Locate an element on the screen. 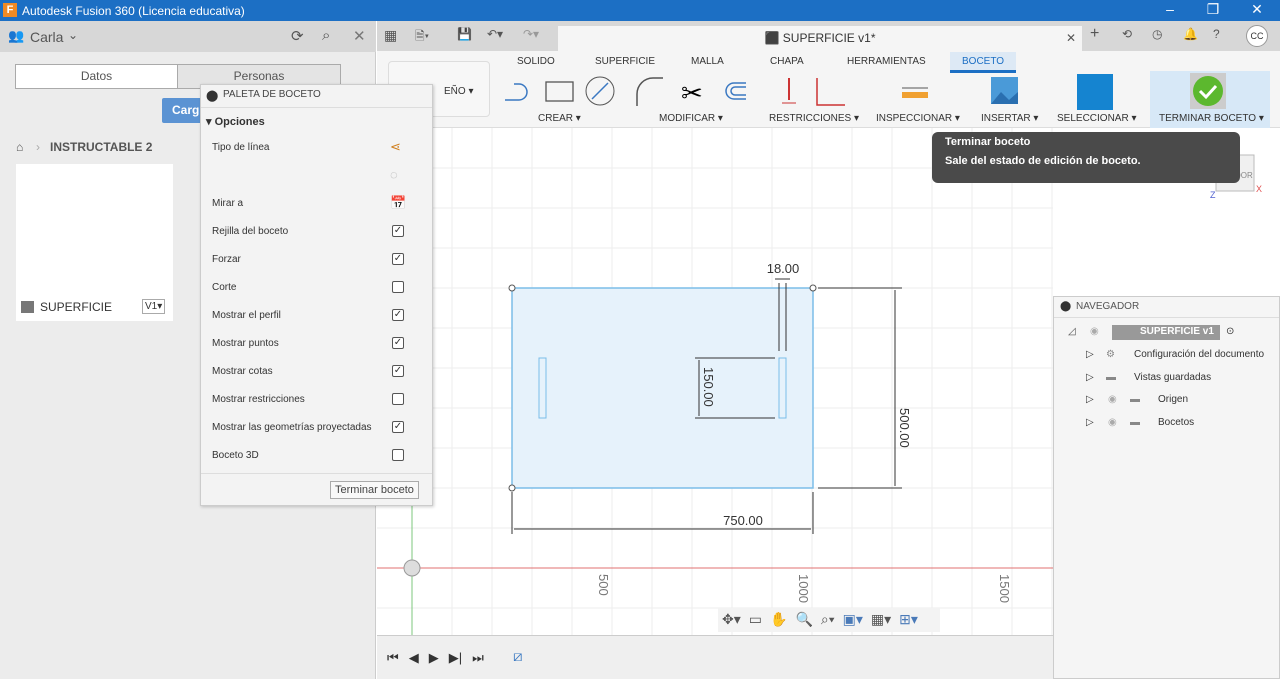  step-forward-icon: ▶| is located at coordinates (455, 658).